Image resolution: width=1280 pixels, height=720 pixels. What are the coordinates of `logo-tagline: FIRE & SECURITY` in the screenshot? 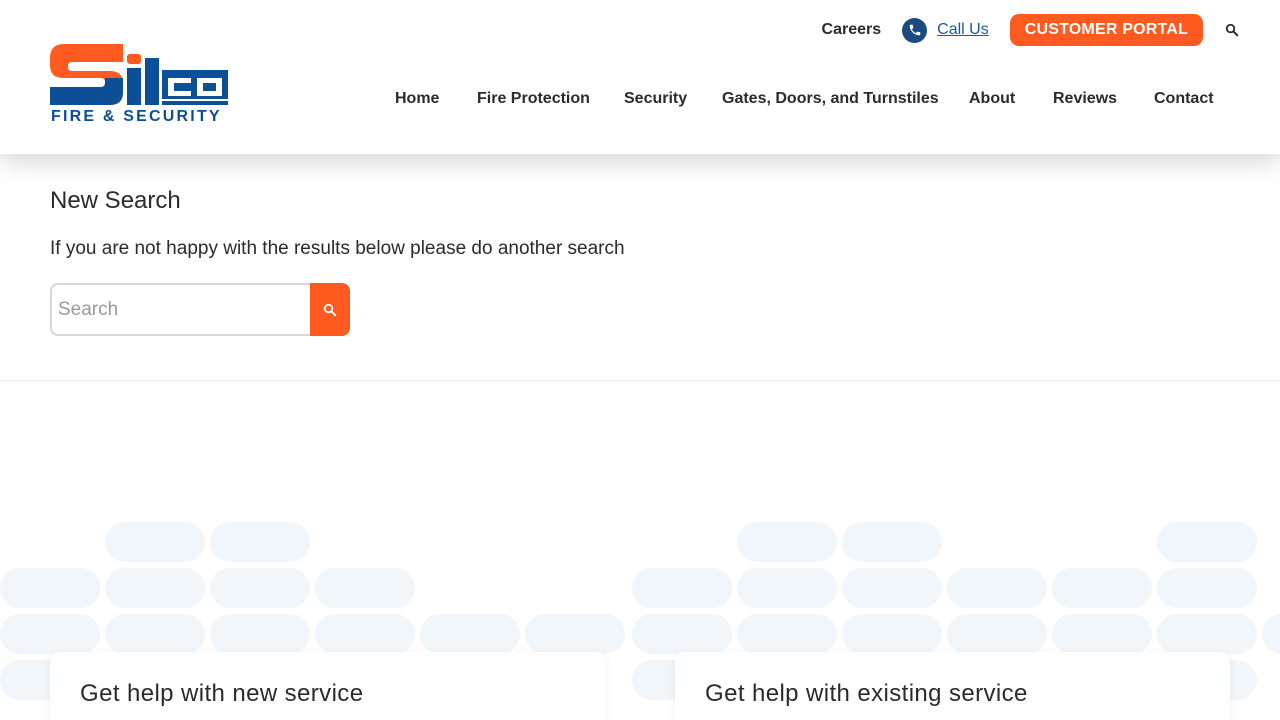 It's located at (136, 116).